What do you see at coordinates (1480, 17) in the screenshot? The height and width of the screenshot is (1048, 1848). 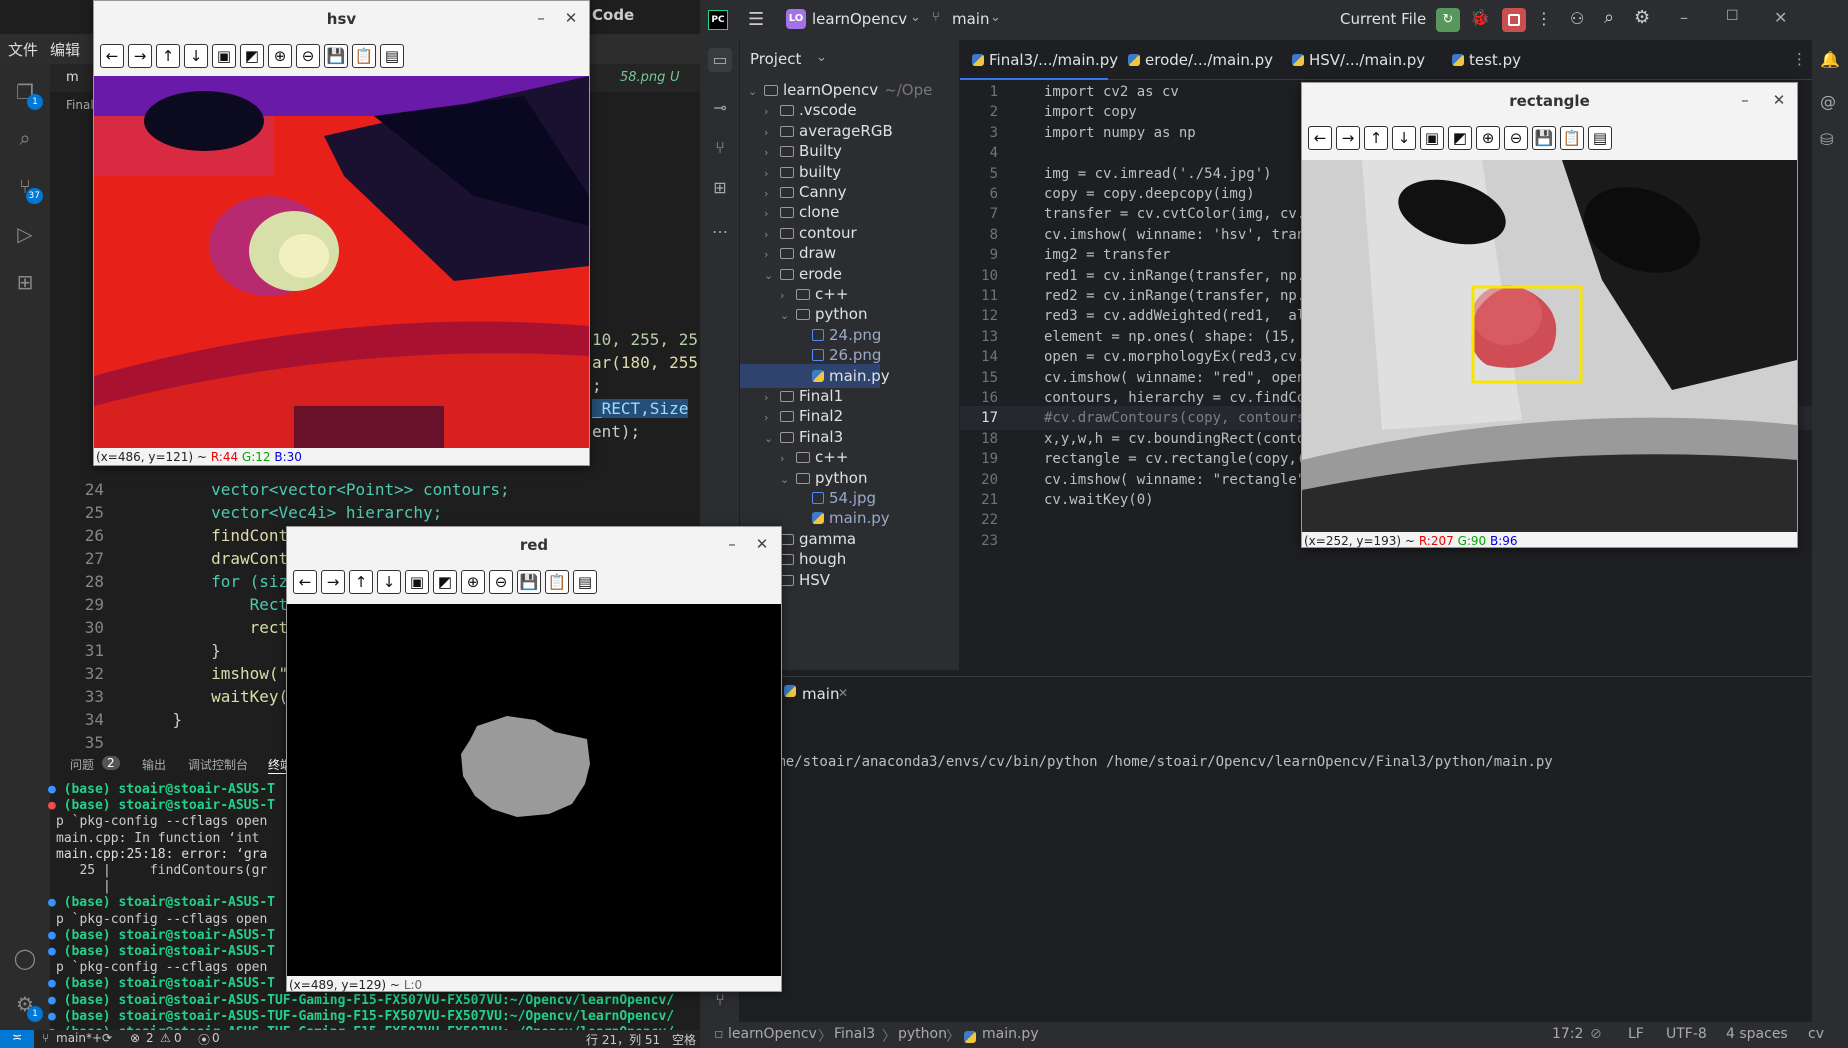 I see `debug-icon: 🐞` at bounding box center [1480, 17].